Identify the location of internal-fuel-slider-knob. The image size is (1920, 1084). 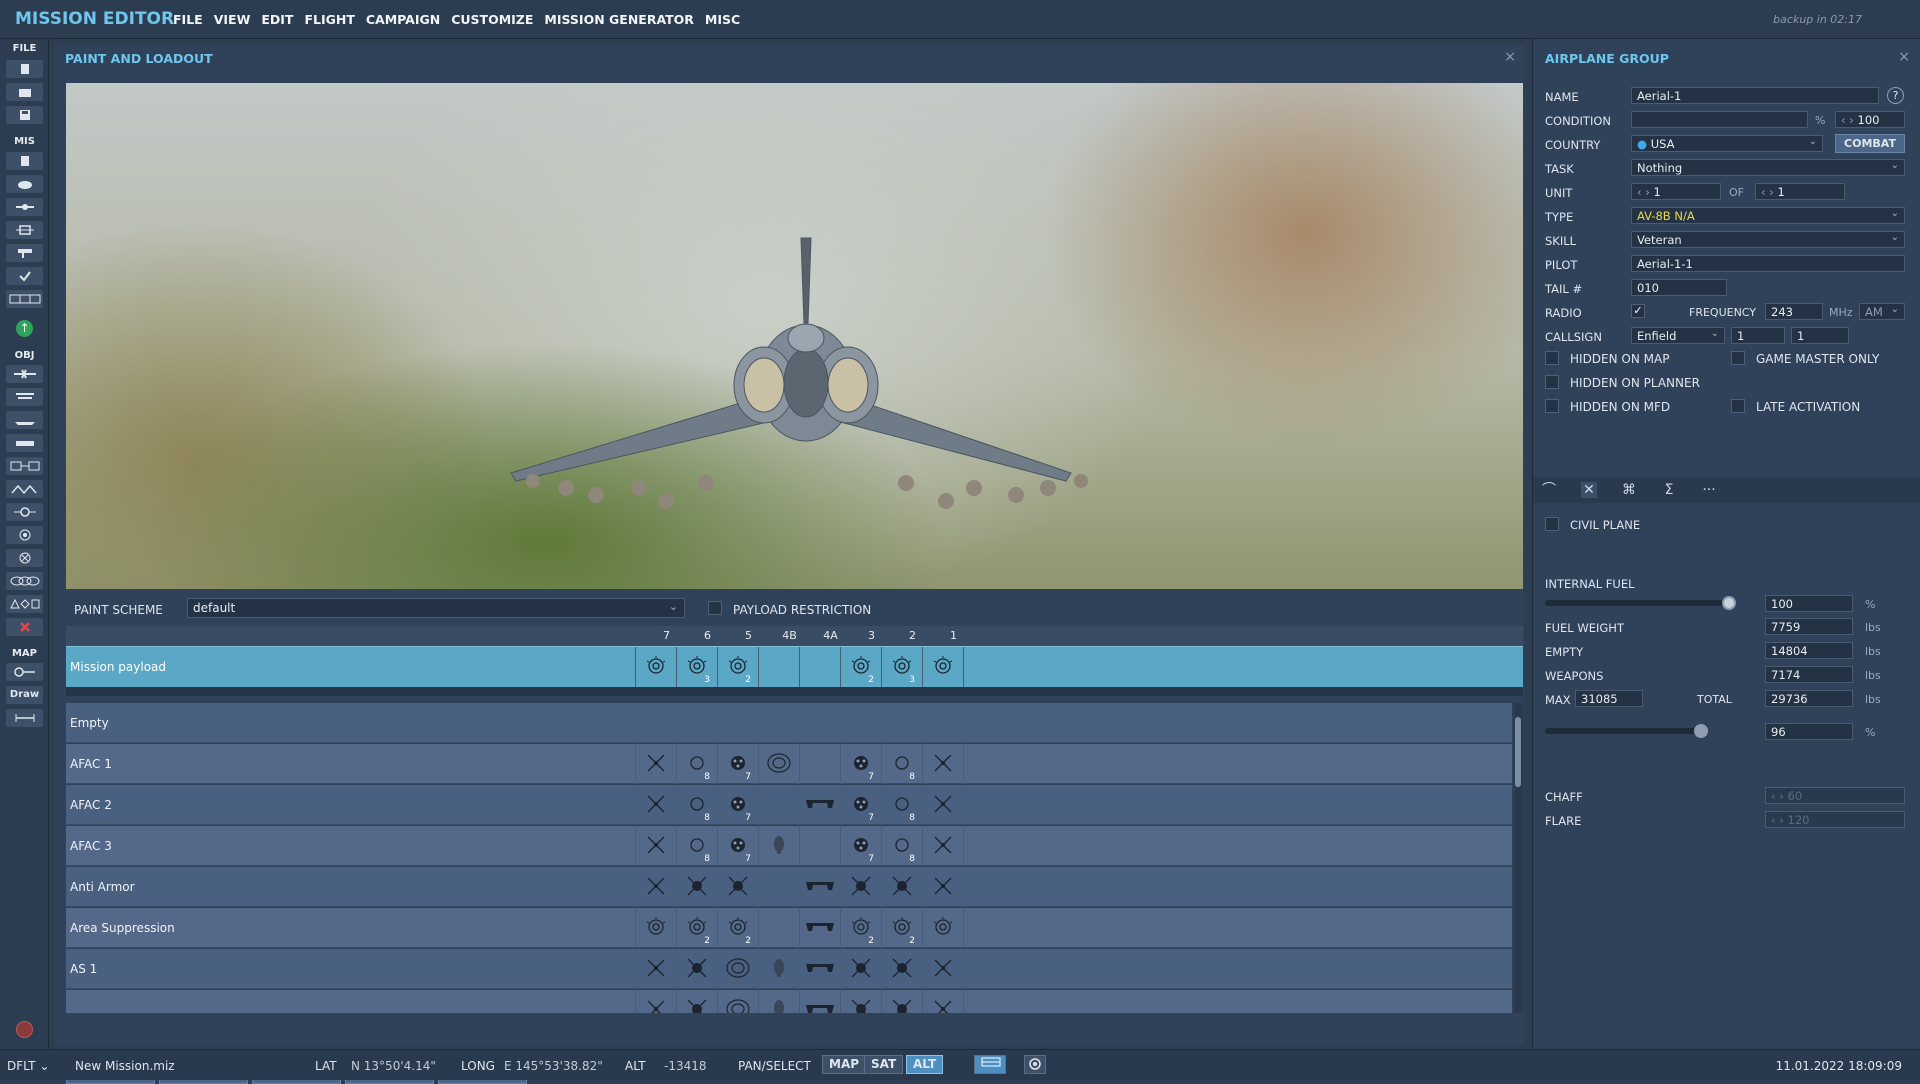
(1729, 603).